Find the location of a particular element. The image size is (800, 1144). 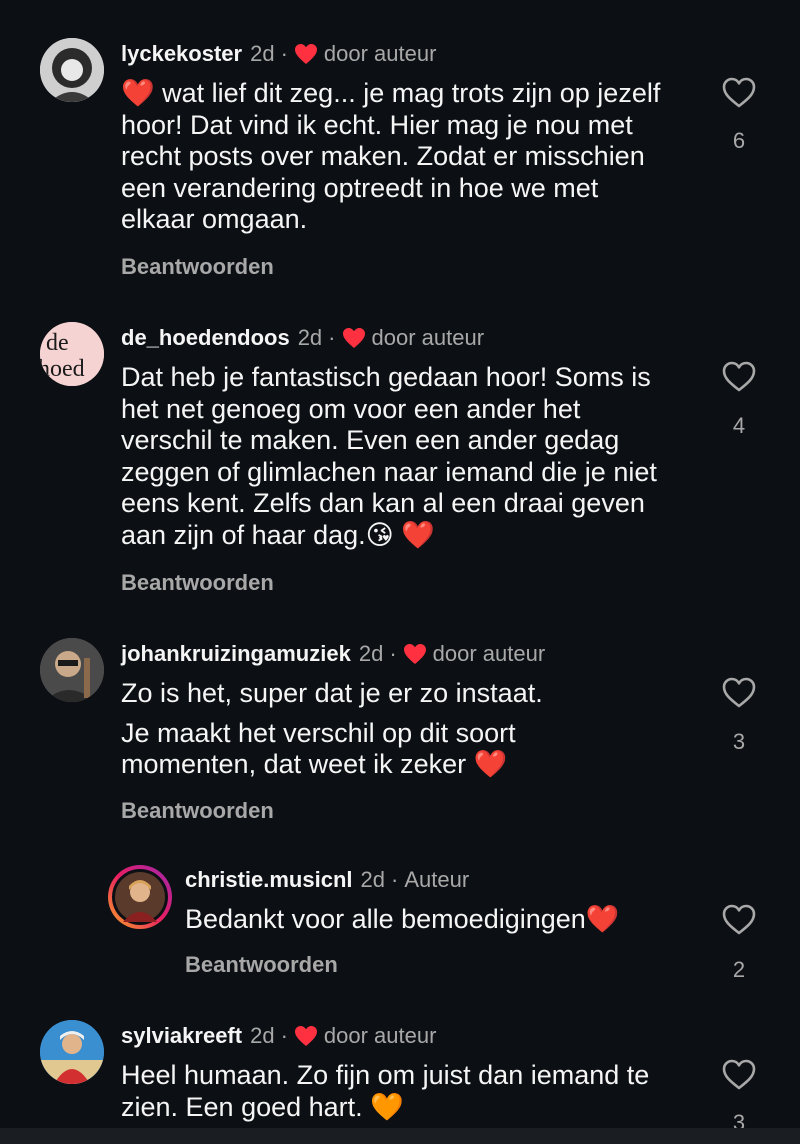

username: lyckekoster is located at coordinates (181, 54).